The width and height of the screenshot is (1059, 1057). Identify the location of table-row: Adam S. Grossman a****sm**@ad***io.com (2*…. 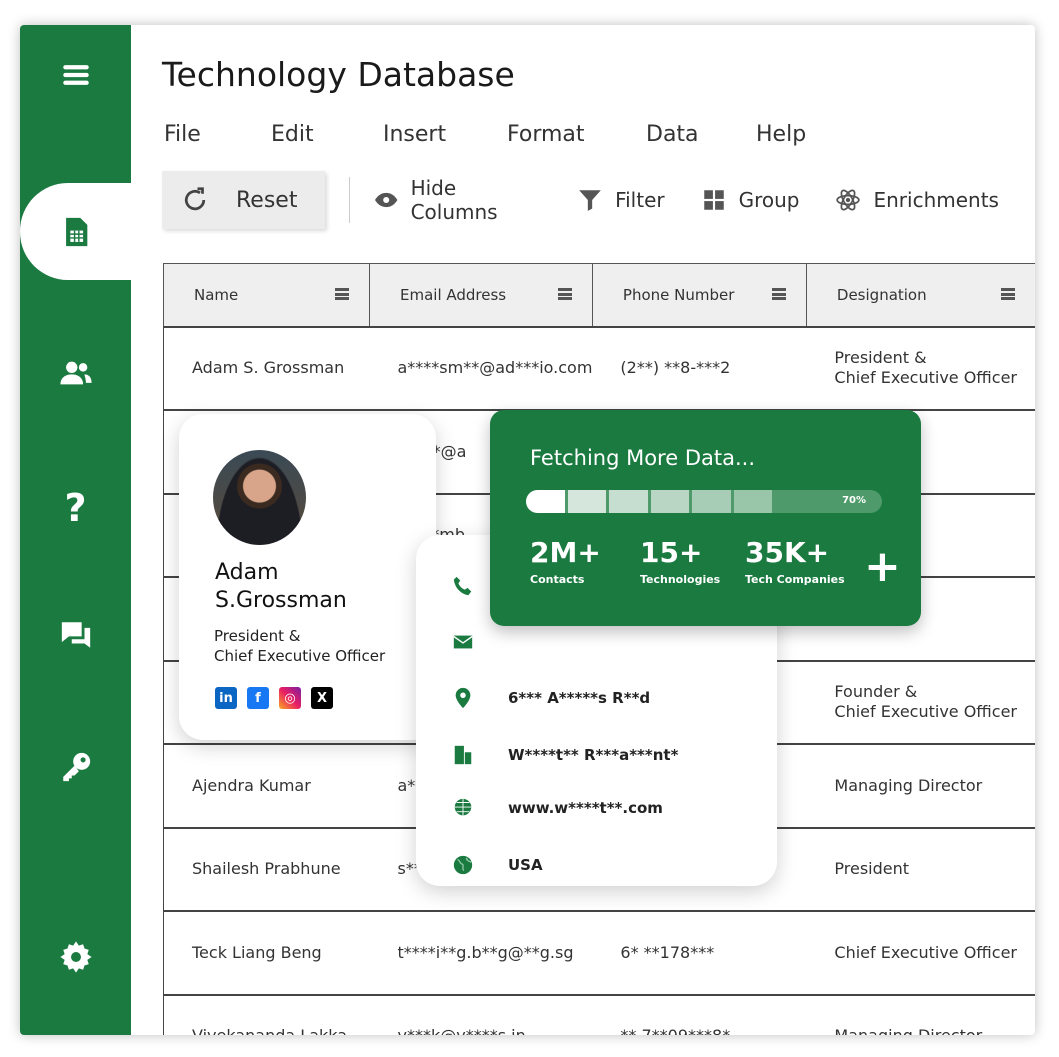
(599, 368).